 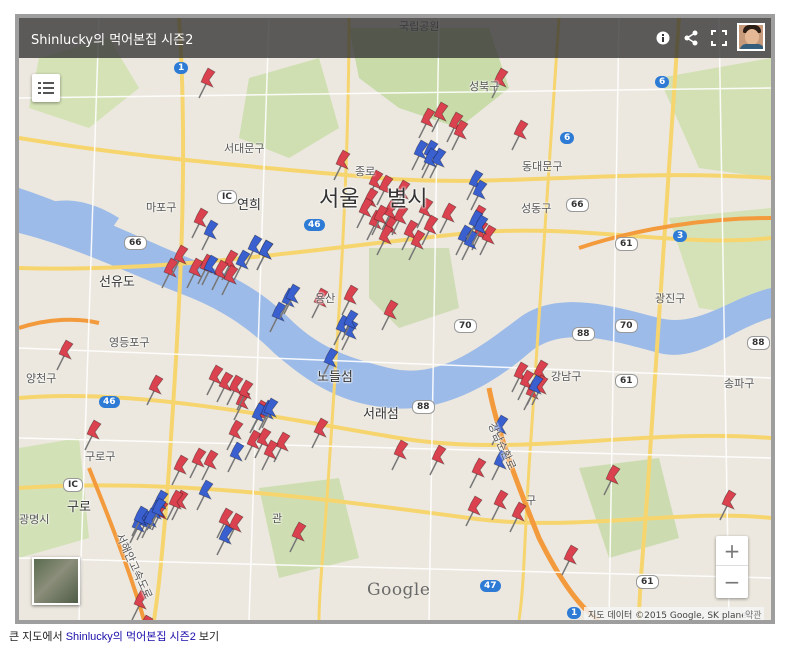 I want to click on place-label: 마포구, so click(x=161, y=207).